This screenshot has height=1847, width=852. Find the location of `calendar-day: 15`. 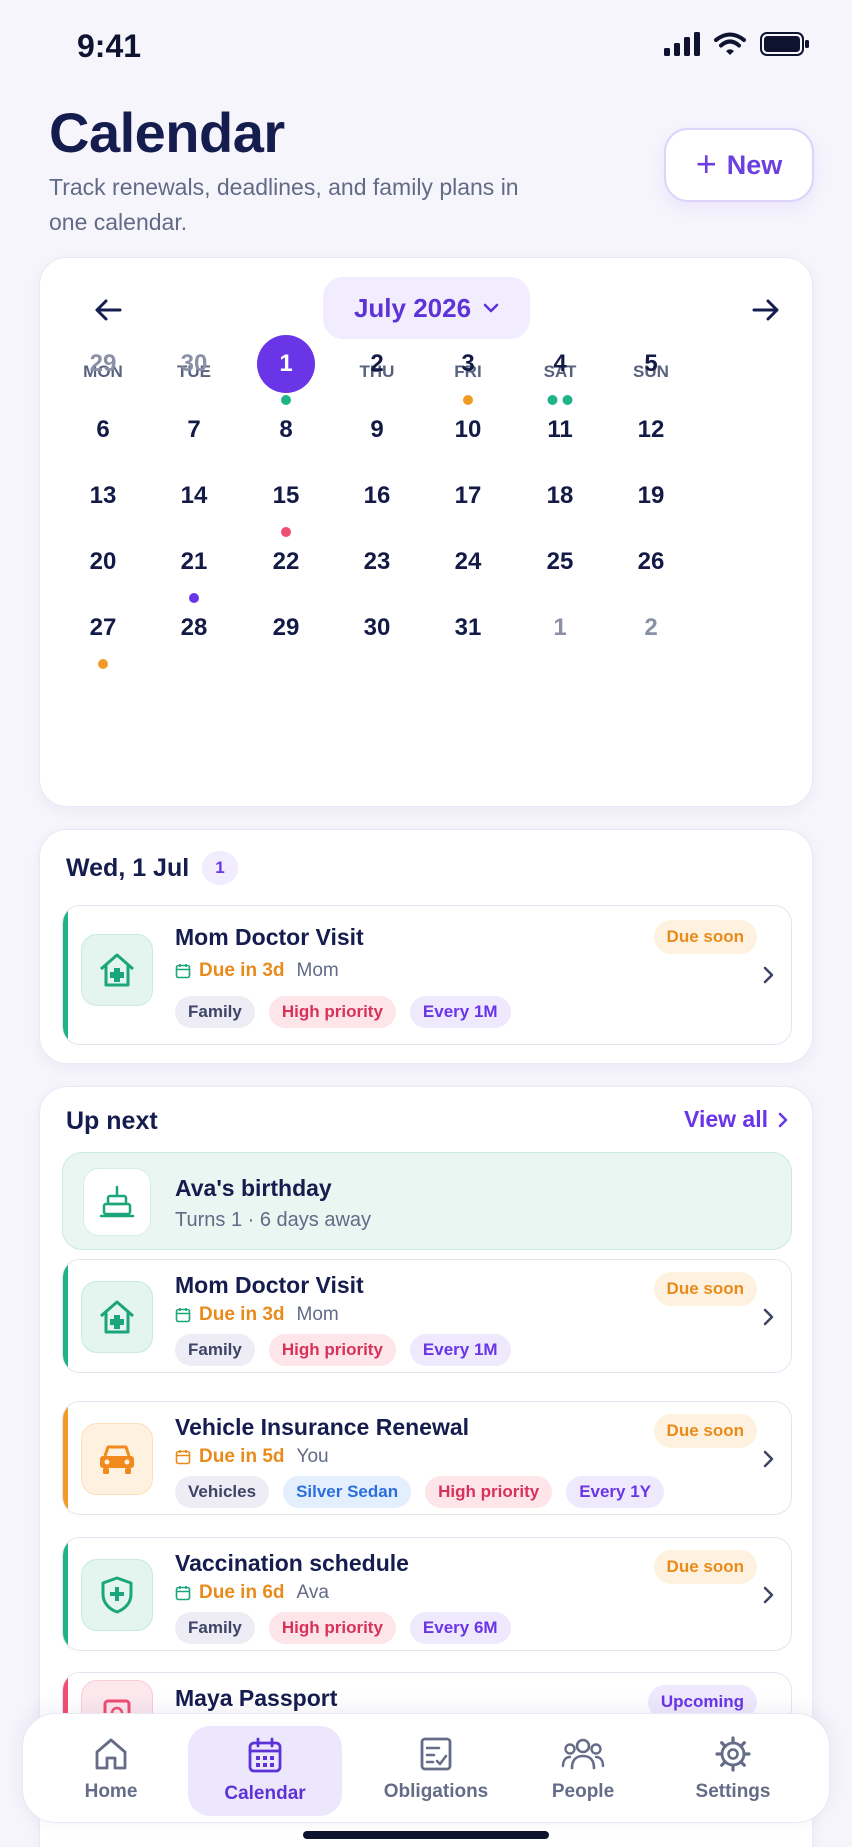

calendar-day: 15 is located at coordinates (286, 496).